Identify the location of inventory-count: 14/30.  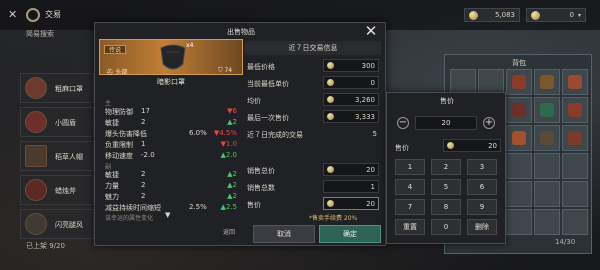
(565, 242).